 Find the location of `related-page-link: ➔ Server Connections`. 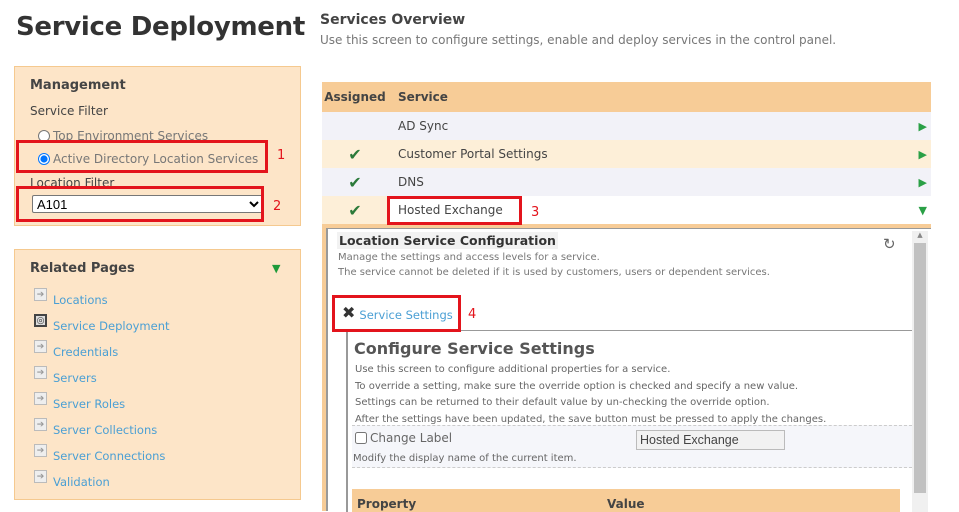

related-page-link: ➔ Server Connections is located at coordinates (102, 450).